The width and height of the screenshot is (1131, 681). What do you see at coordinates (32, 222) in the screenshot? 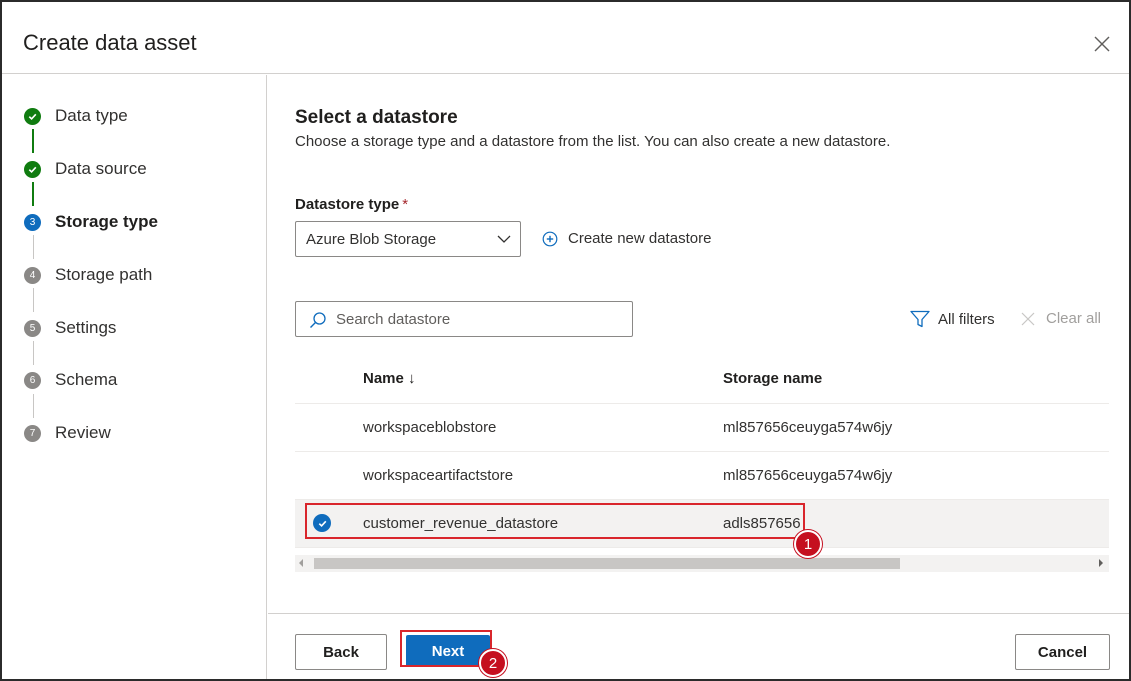
I see `step-number: 3` at bounding box center [32, 222].